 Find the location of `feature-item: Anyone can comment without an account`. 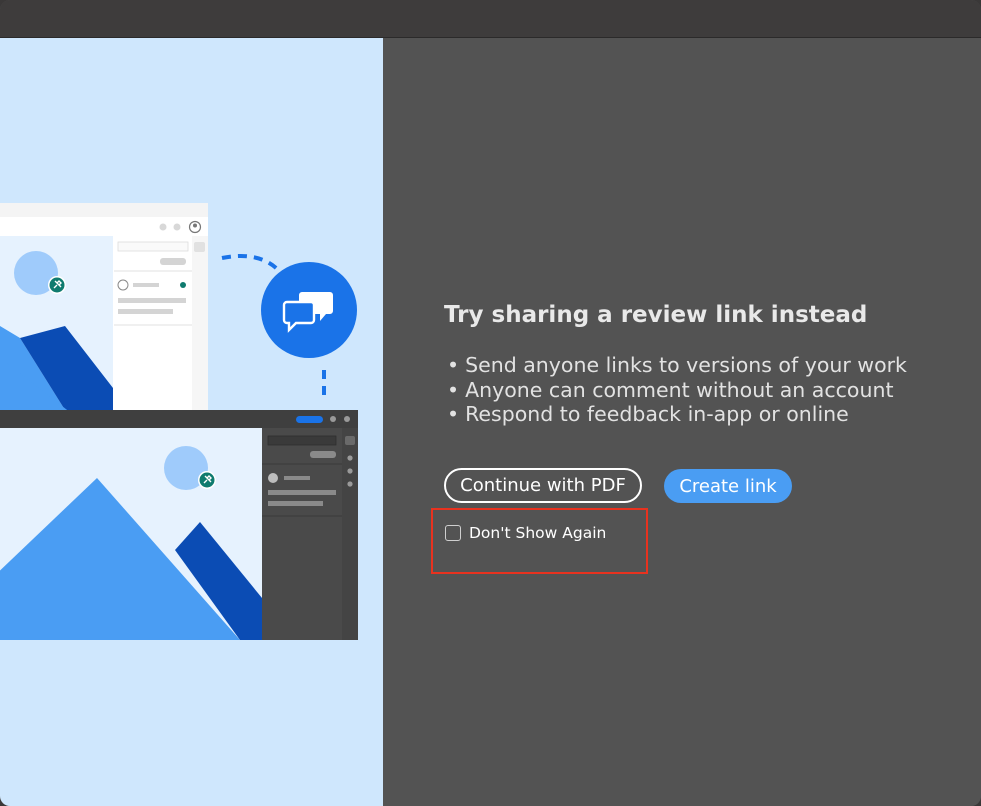

feature-item: Anyone can comment without an account is located at coordinates (677, 390).